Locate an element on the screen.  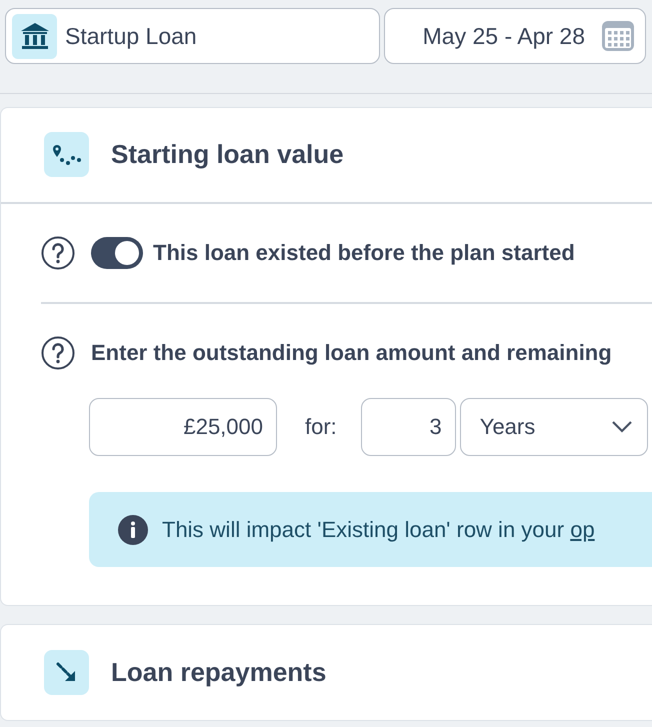
amount-field: £25,000 is located at coordinates (183, 427).